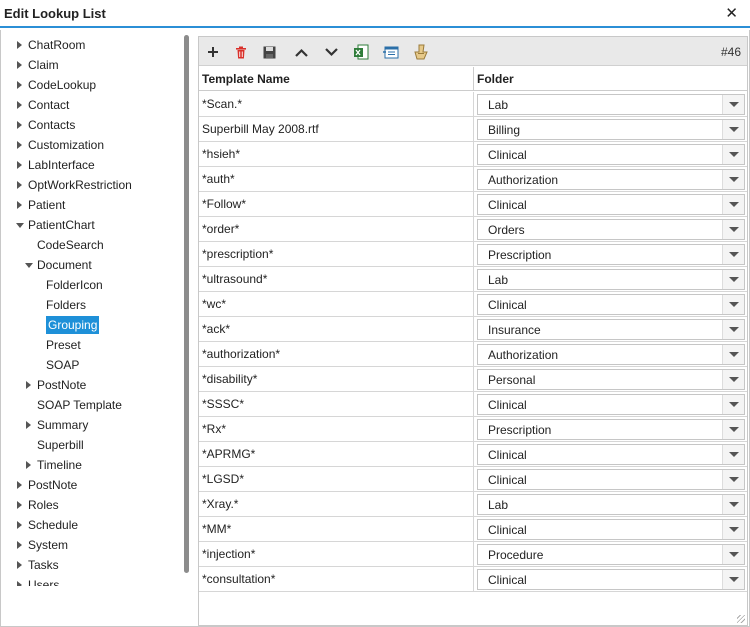 Image resolution: width=750 pixels, height=627 pixels. I want to click on template-name-cell: *auth*, so click(336, 179).